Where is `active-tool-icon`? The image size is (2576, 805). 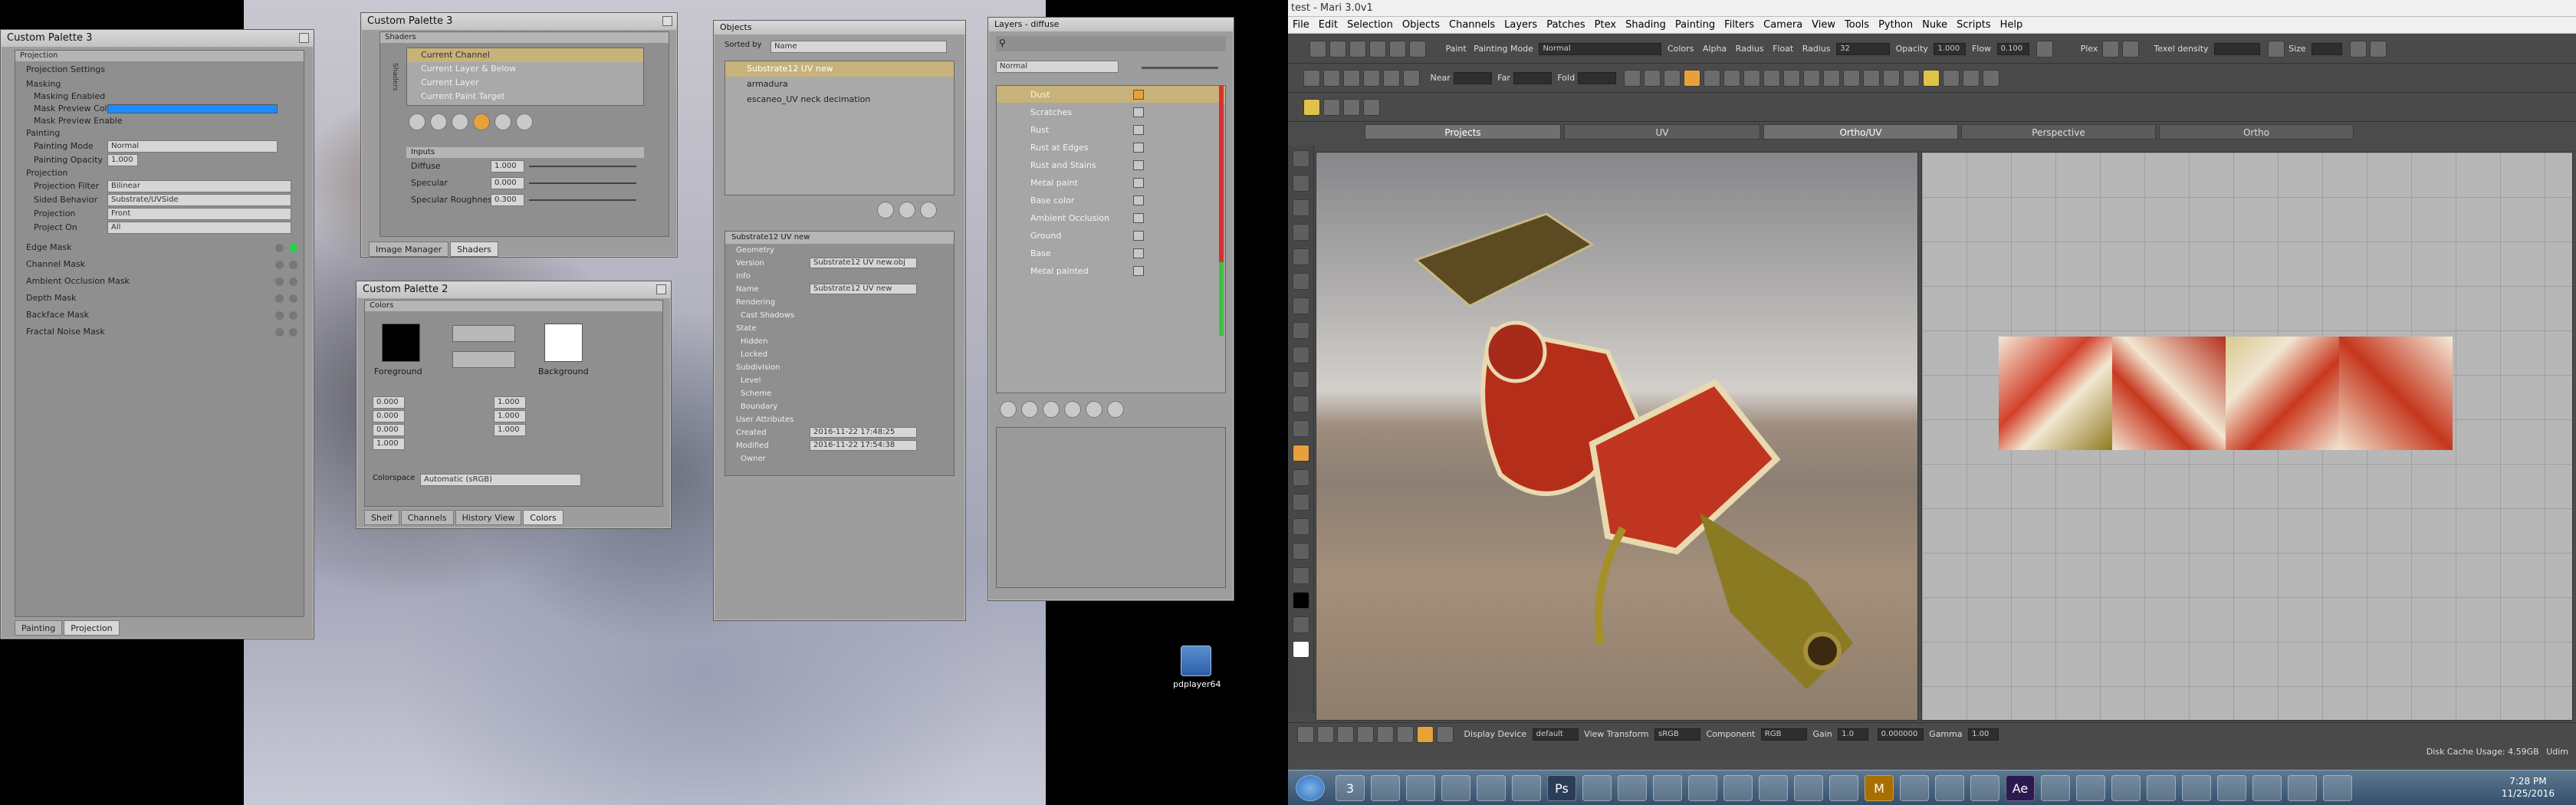
active-tool-icon is located at coordinates (1301, 453).